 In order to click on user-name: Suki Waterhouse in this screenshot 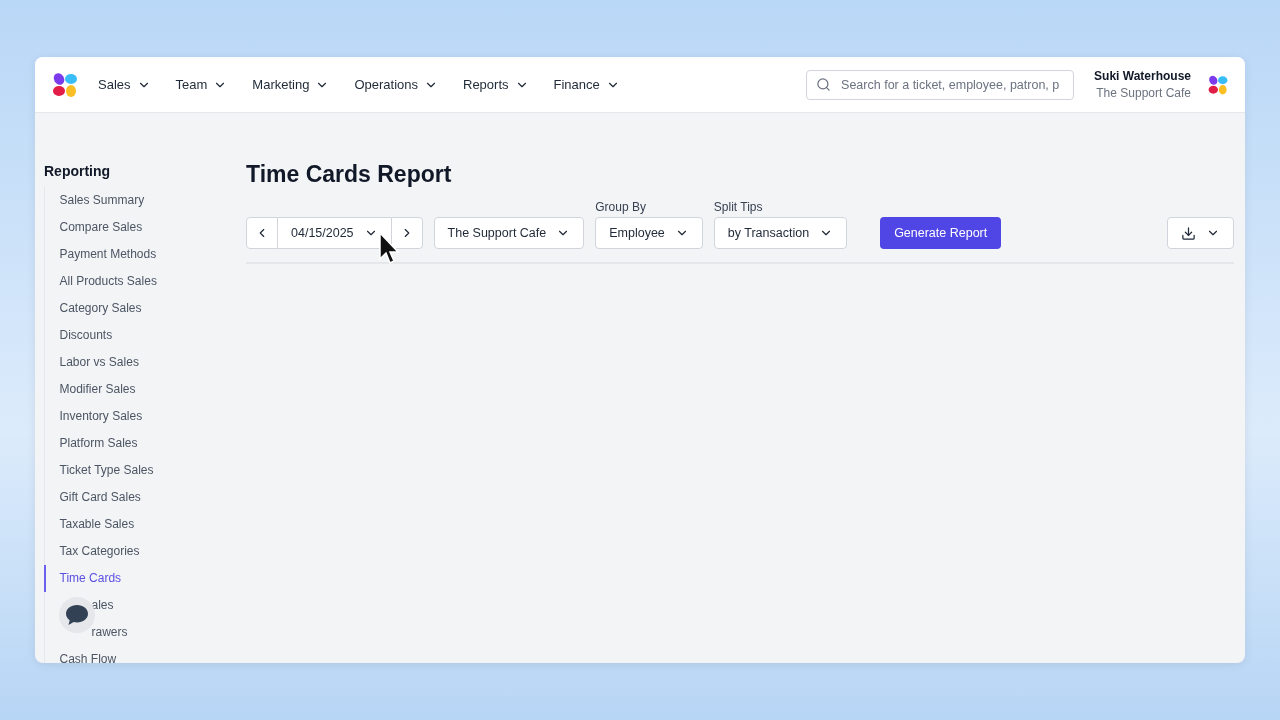, I will do `click(1142, 76)`.